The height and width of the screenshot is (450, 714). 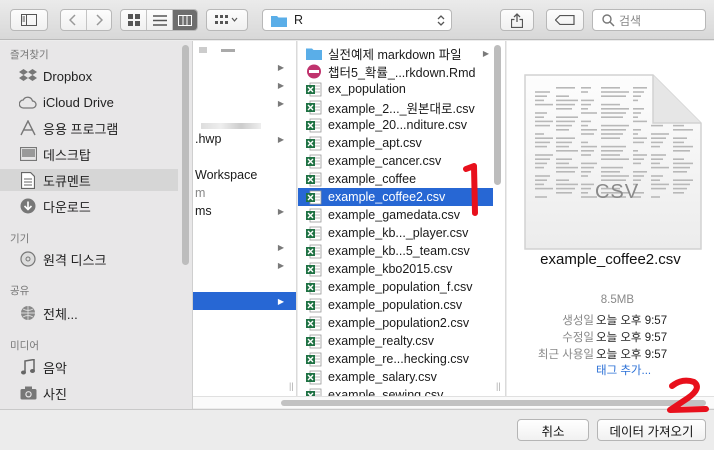 I want to click on dropbox-icon, so click(x=28, y=76).